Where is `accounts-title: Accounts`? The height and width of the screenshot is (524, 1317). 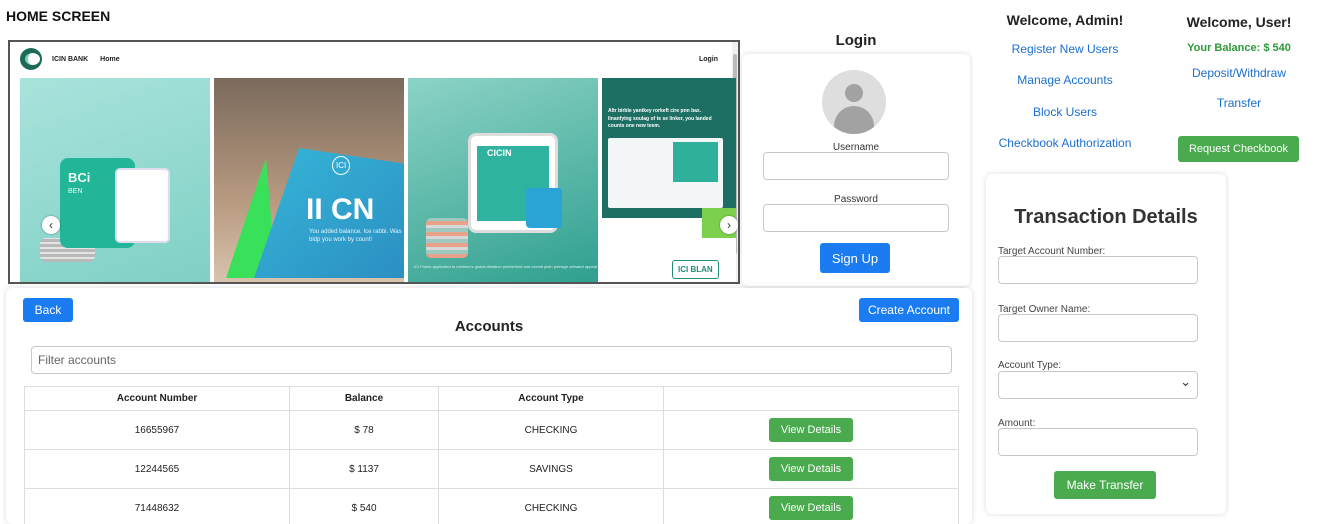
accounts-title: Accounts is located at coordinates (489, 326).